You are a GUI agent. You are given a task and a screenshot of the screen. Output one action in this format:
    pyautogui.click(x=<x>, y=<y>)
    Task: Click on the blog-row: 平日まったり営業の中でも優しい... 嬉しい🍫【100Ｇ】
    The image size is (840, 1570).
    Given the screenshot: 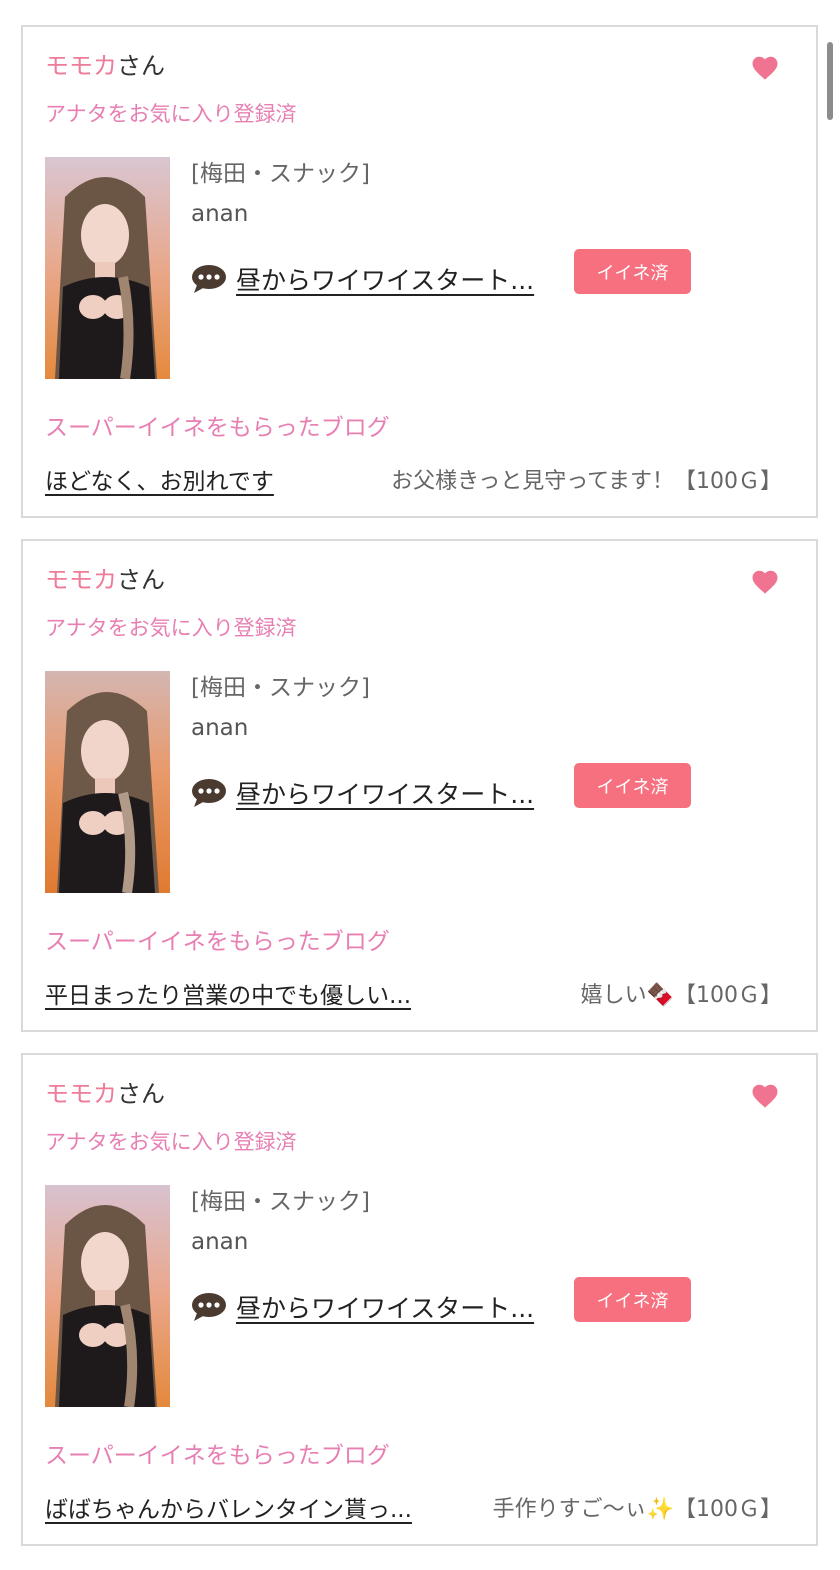 What is the action you would take?
    pyautogui.click(x=413, y=993)
    